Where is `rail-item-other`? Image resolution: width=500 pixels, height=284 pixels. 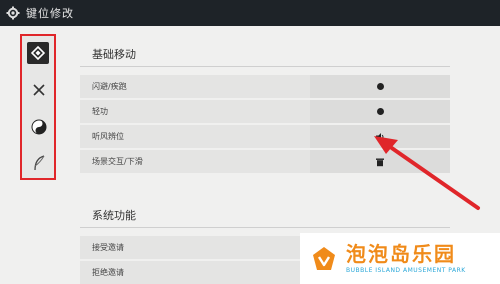 rail-item-other is located at coordinates (39, 163).